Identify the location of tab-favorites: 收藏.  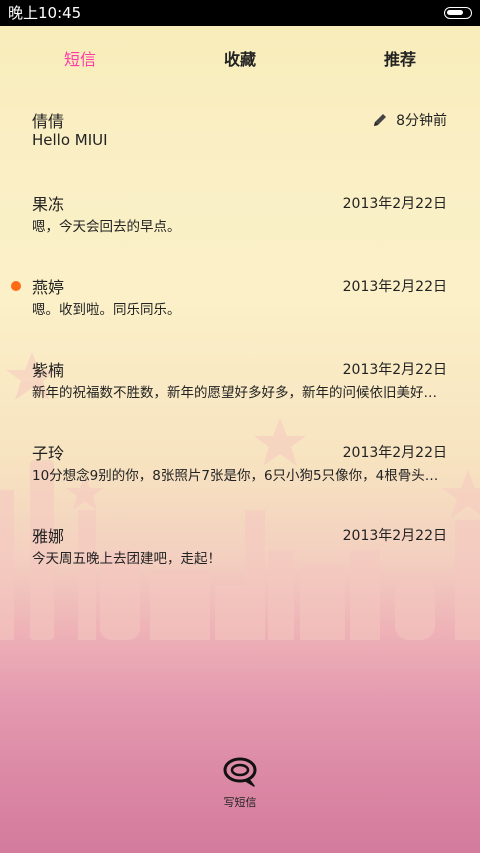
(240, 58).